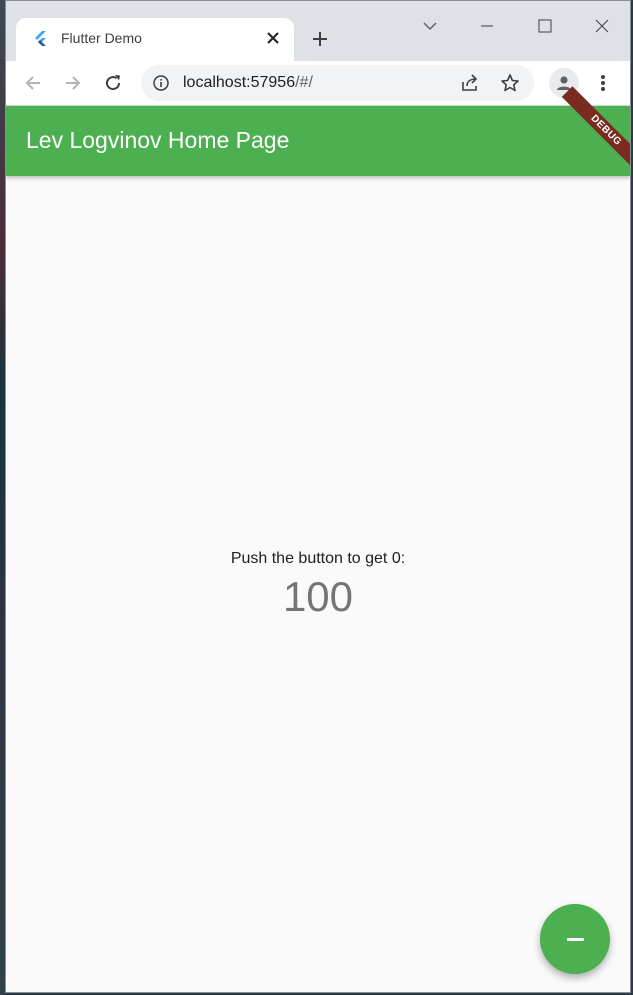  I want to click on tab-strip: Flutter Demo, so click(318, 31).